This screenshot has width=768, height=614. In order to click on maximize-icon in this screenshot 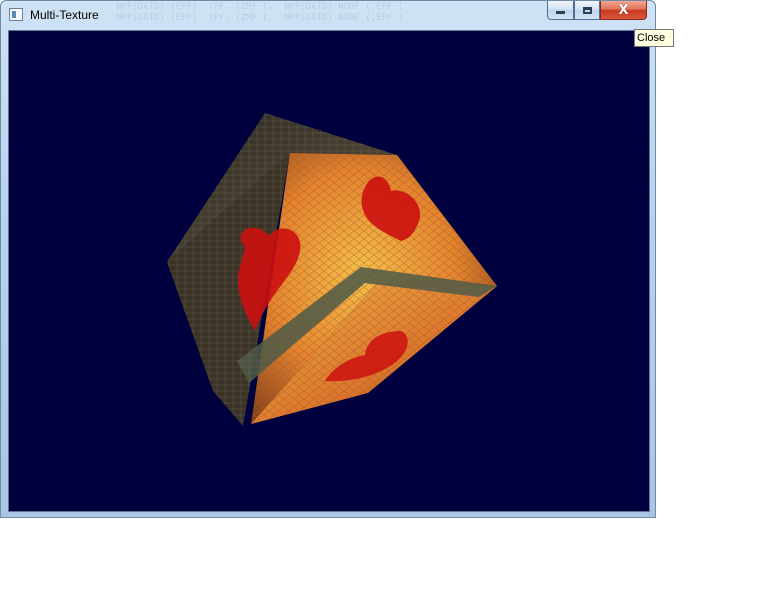, I will do `click(587, 10)`.